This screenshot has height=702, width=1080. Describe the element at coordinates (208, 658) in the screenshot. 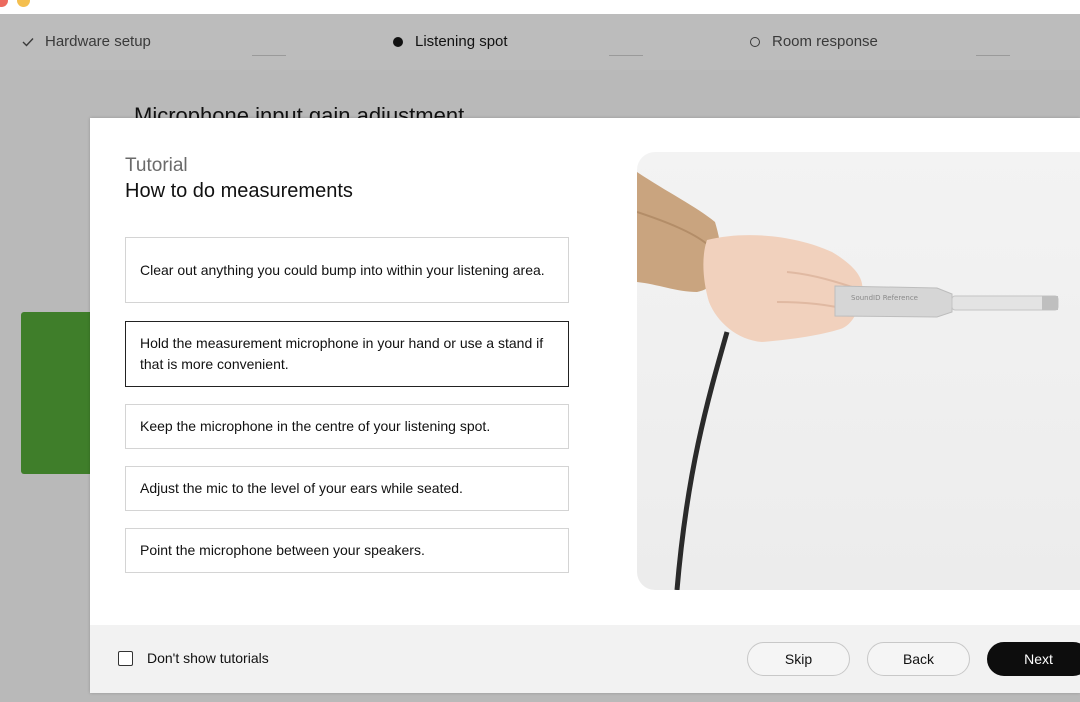

I see `dont-show-tutorials-label: Don't show tutorials` at that location.